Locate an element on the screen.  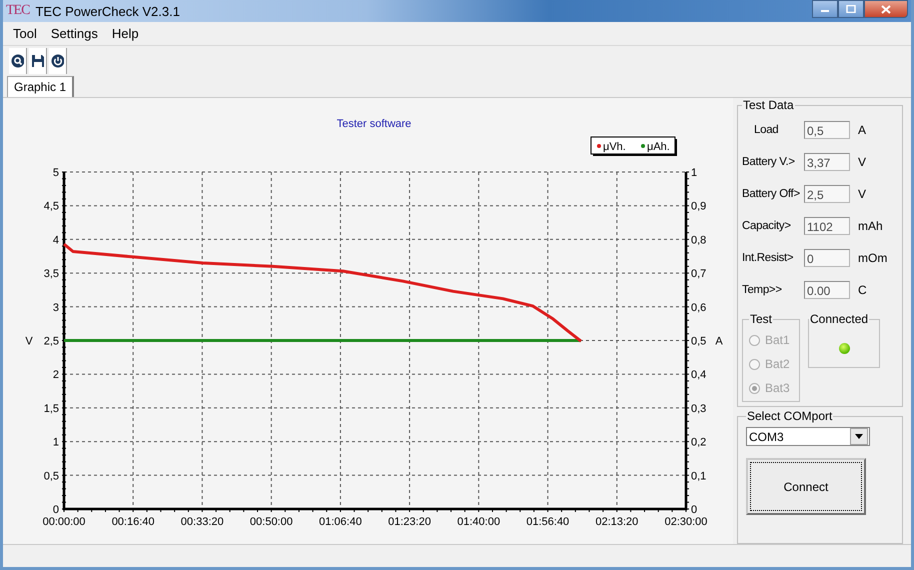
chart-subtitle: Tester software is located at coordinates (374, 124).